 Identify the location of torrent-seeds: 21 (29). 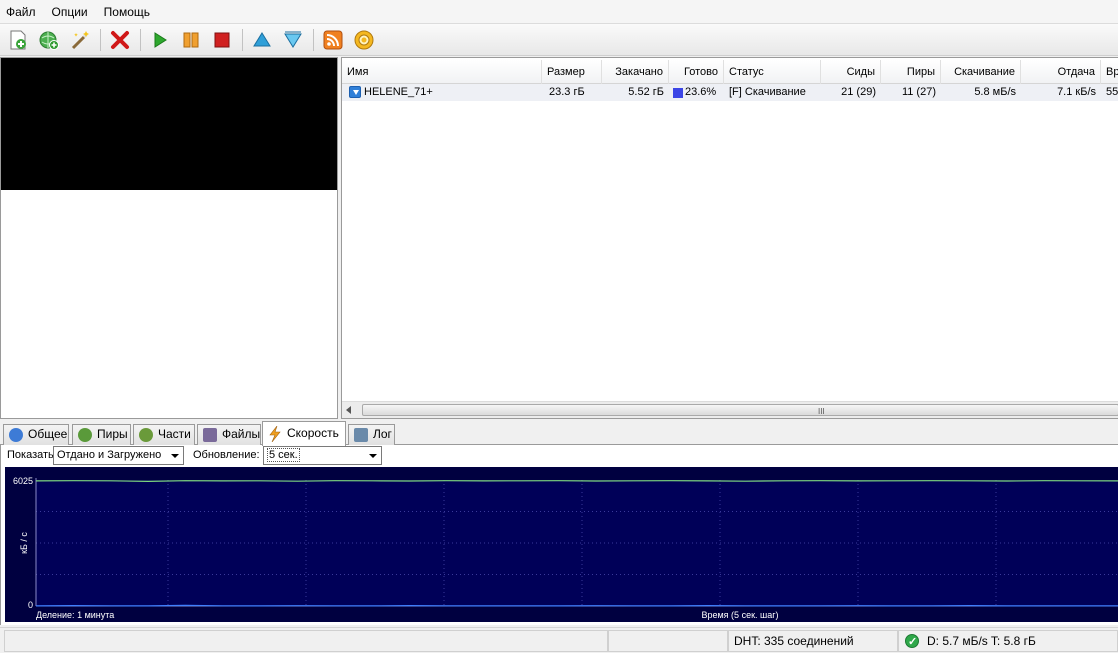
(858, 92).